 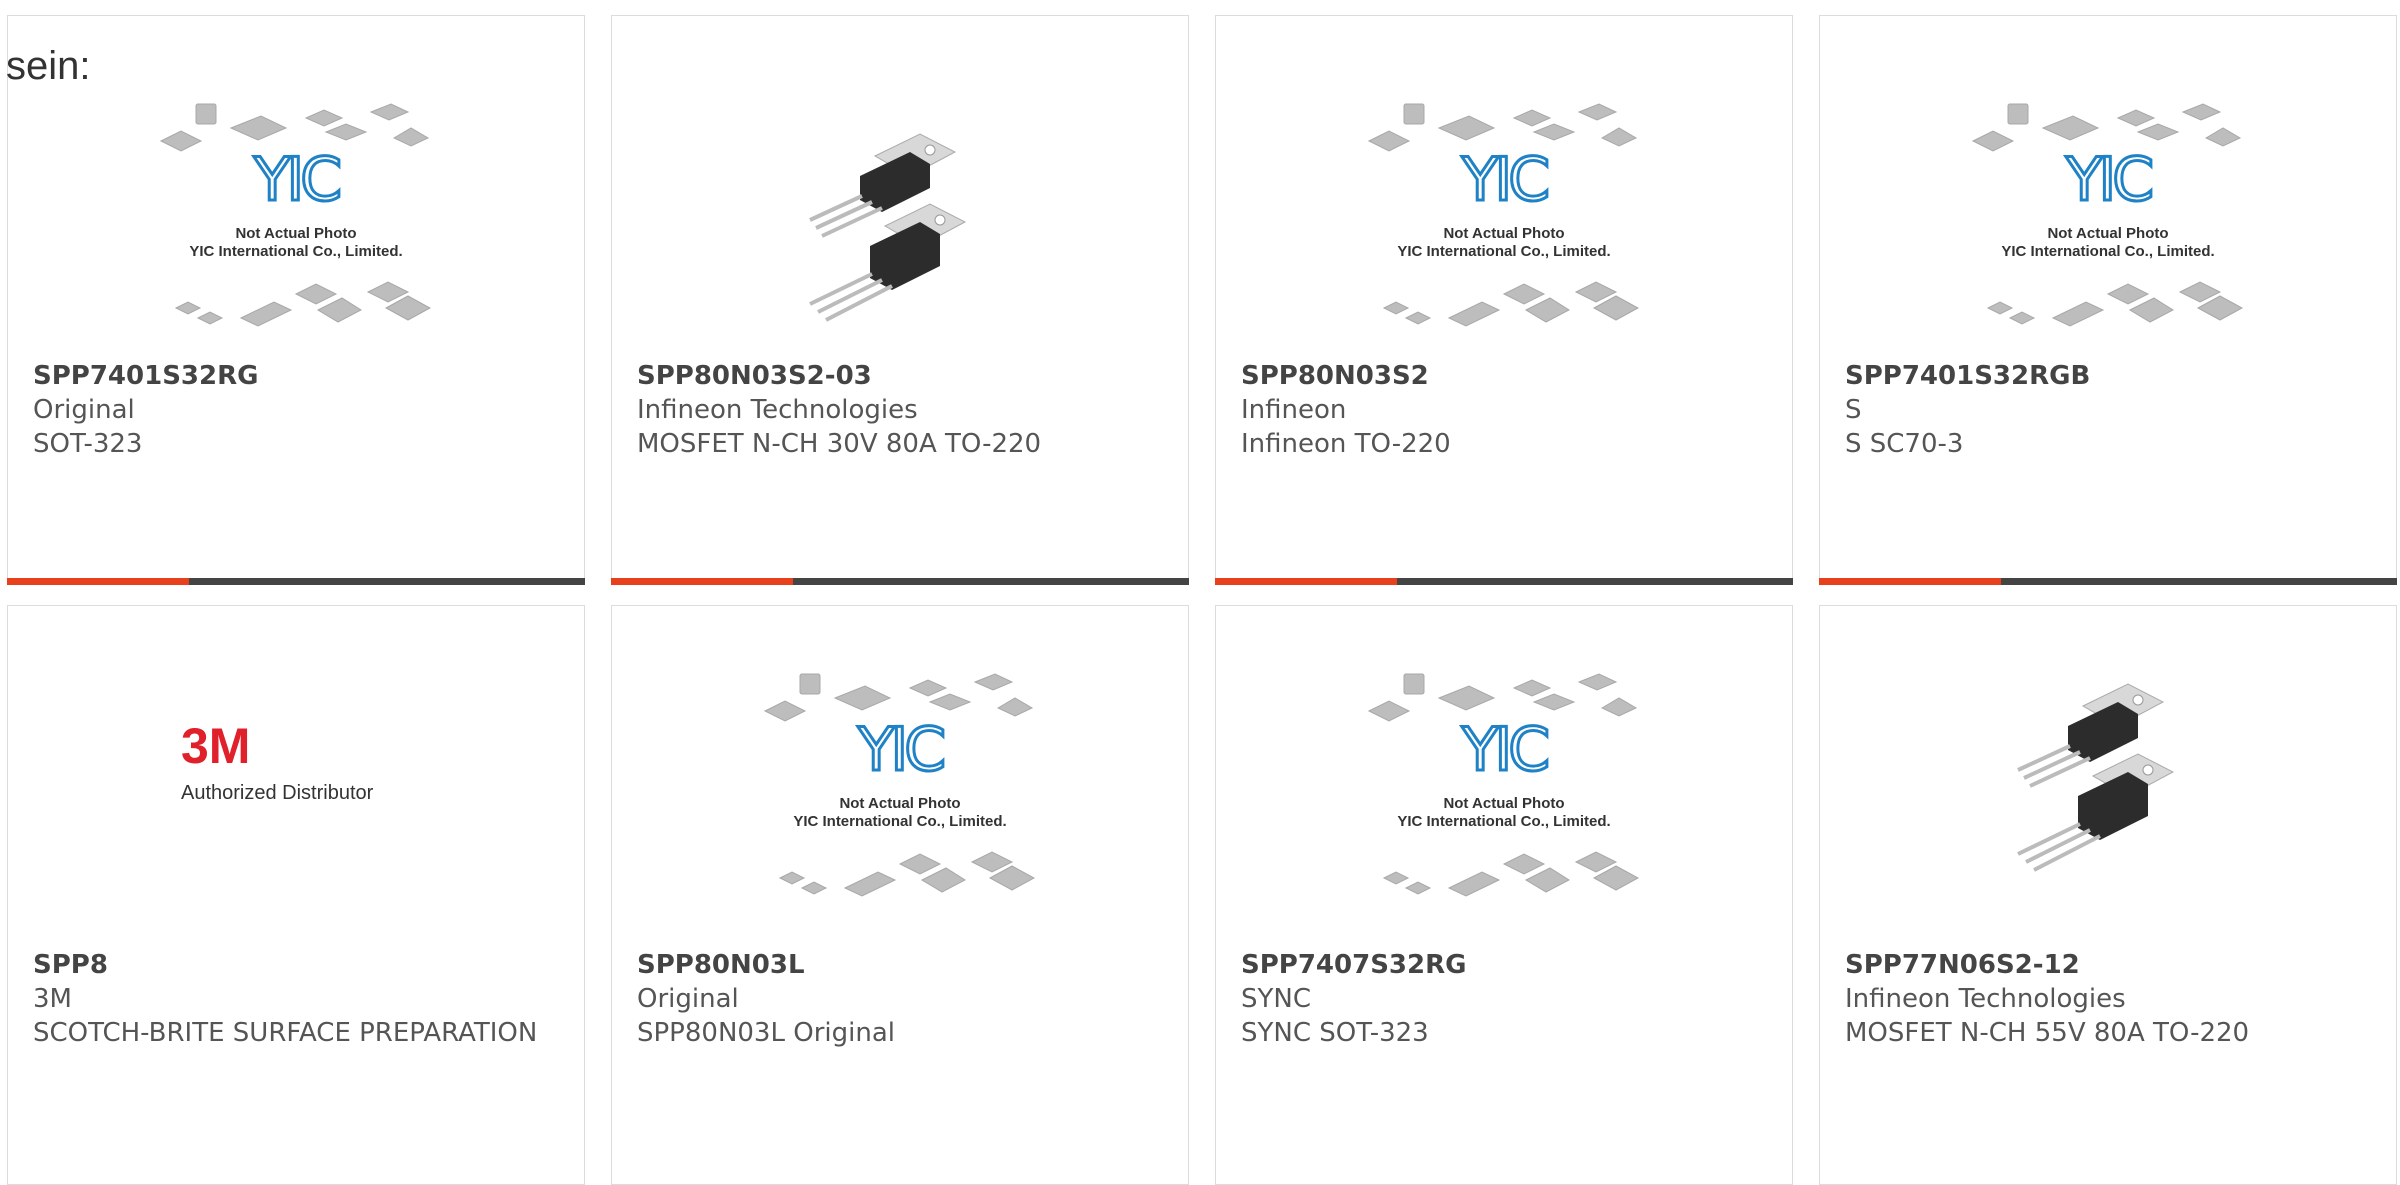 What do you see at coordinates (2111, 376) in the screenshot?
I see `part-number: SPP7401S32RGB` at bounding box center [2111, 376].